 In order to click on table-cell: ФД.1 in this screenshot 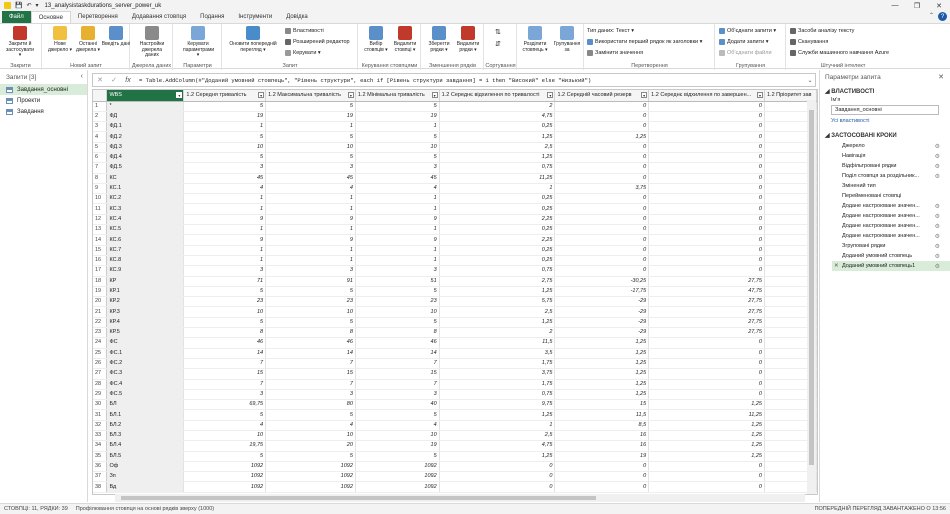, I will do `click(145, 127)`.